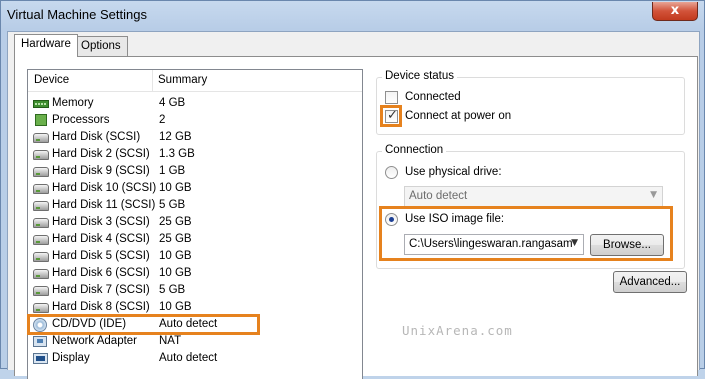  I want to click on device-name: Display, so click(71, 358).